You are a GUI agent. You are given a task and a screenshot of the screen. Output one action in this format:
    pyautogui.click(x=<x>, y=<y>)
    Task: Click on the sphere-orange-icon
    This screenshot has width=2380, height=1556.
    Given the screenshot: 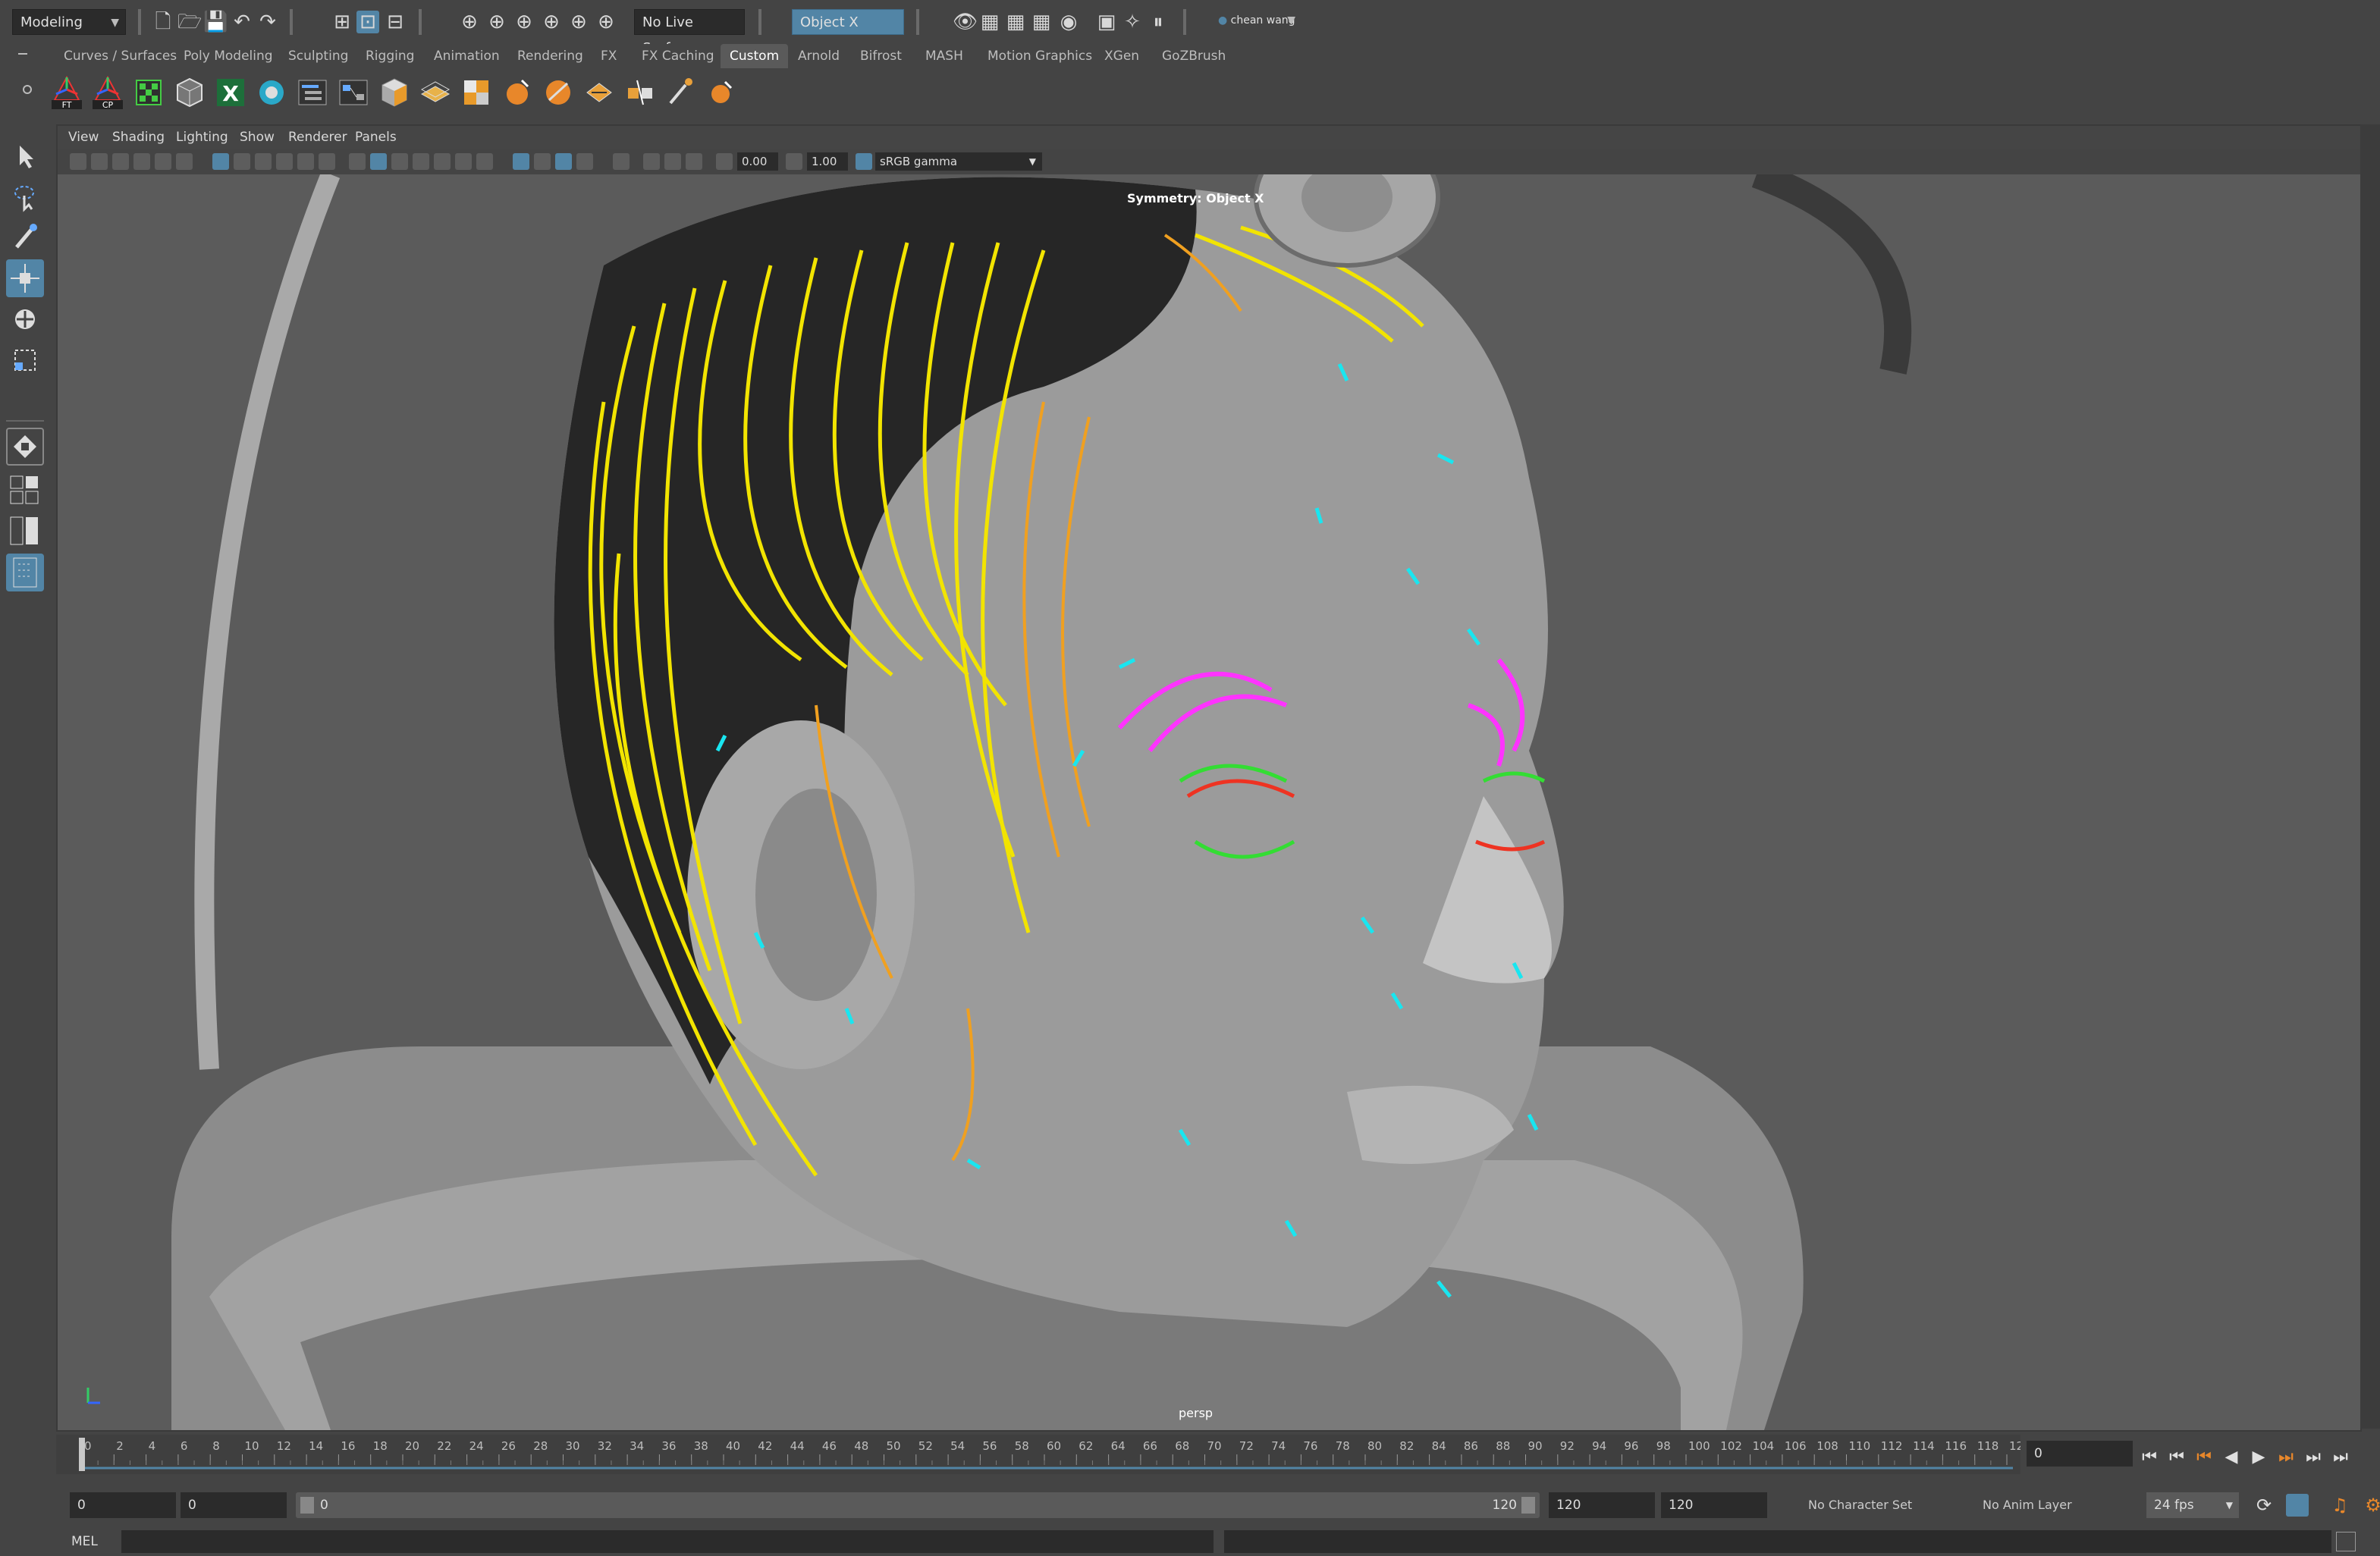 What is the action you would take?
    pyautogui.click(x=517, y=92)
    